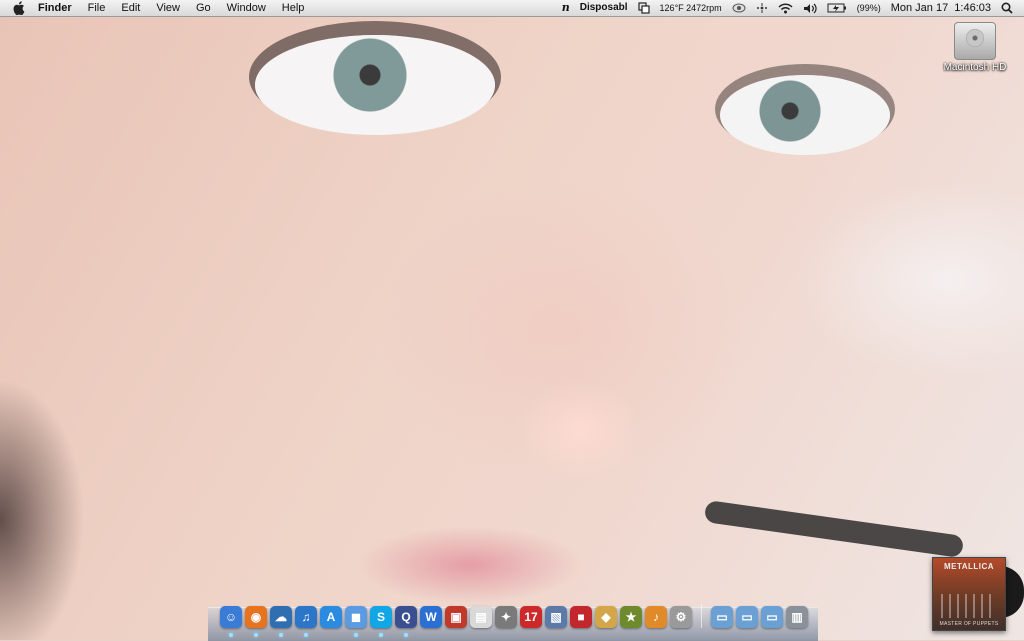  I want to click on firefox-glyph: ◉, so click(256, 617).